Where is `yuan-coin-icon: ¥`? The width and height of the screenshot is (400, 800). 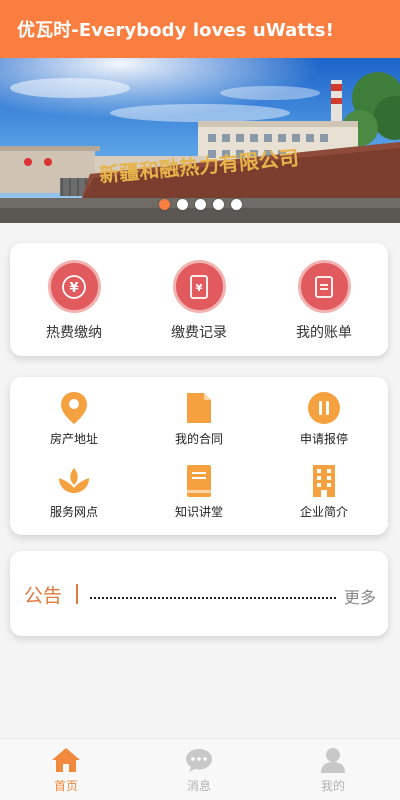
yuan-coin-icon: ¥ is located at coordinates (74, 286).